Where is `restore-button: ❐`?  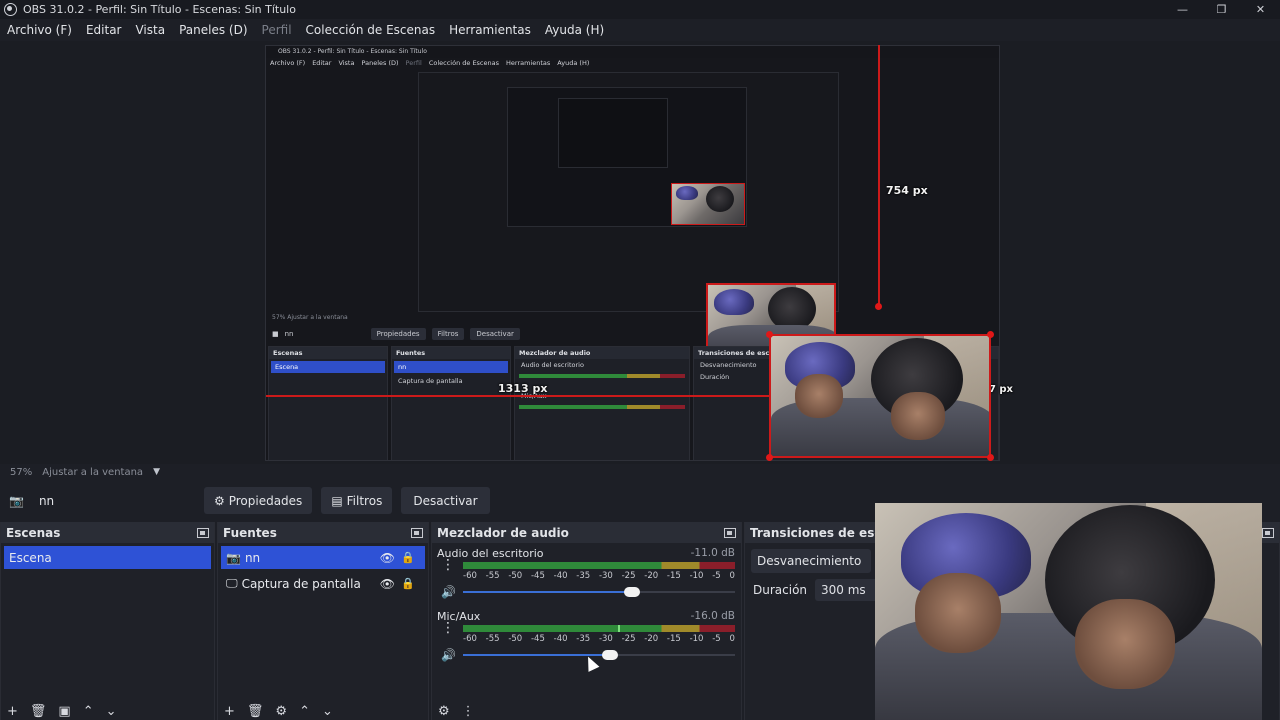
restore-button: ❐ is located at coordinates (1221, 9).